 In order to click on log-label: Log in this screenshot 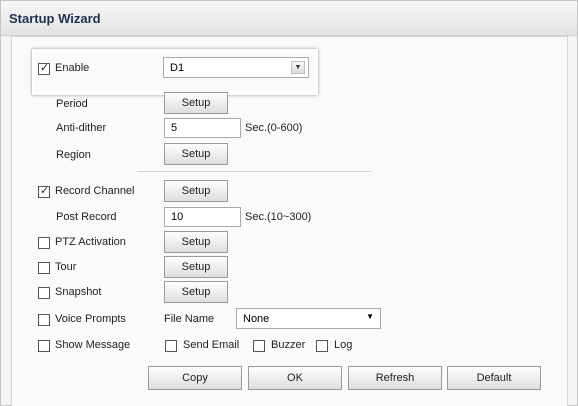, I will do `click(343, 345)`.